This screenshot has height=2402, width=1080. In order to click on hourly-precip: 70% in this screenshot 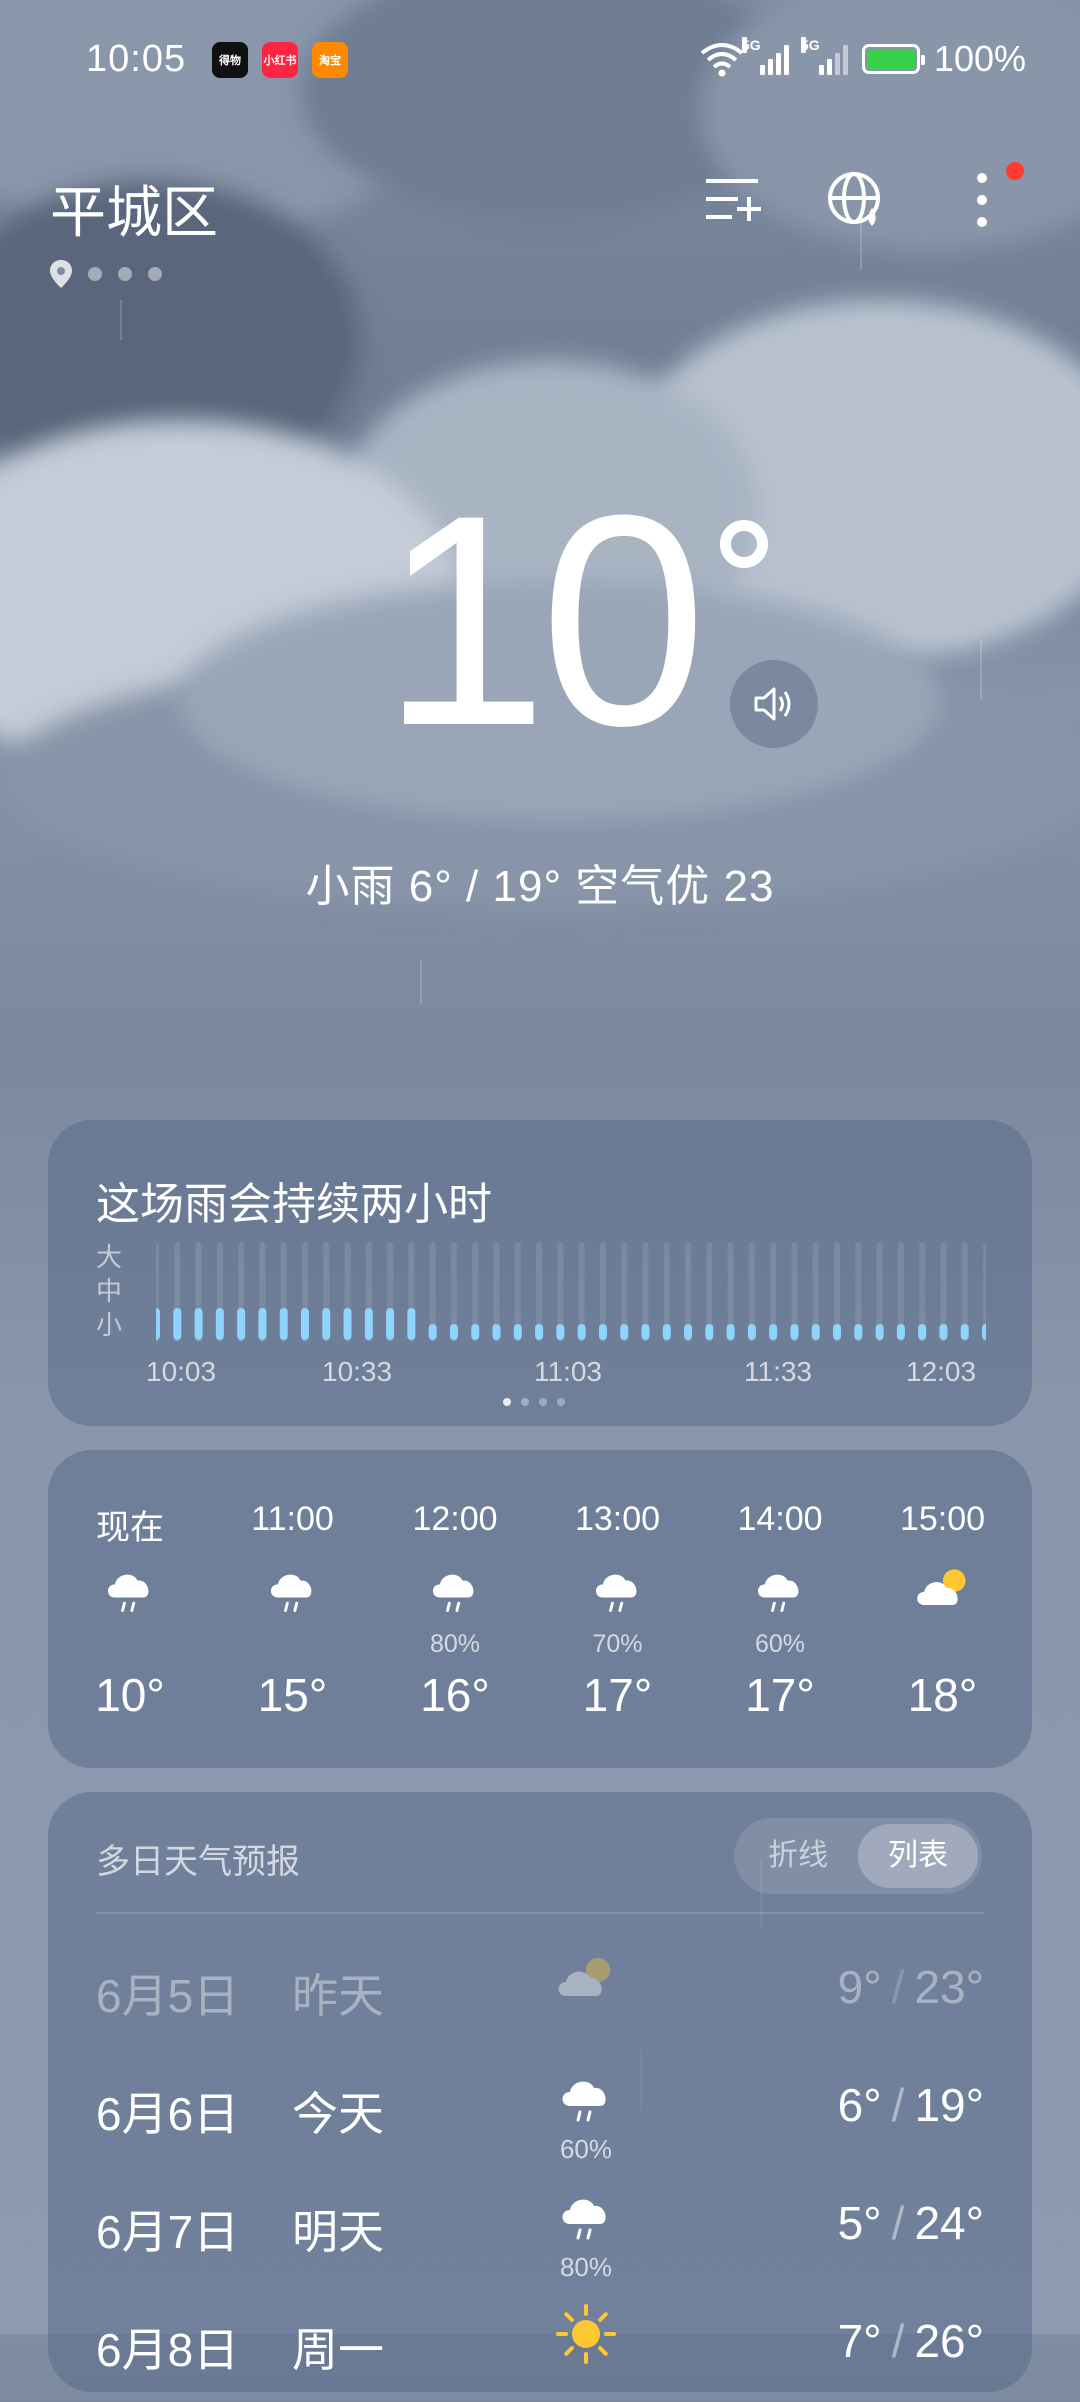, I will do `click(617, 1644)`.